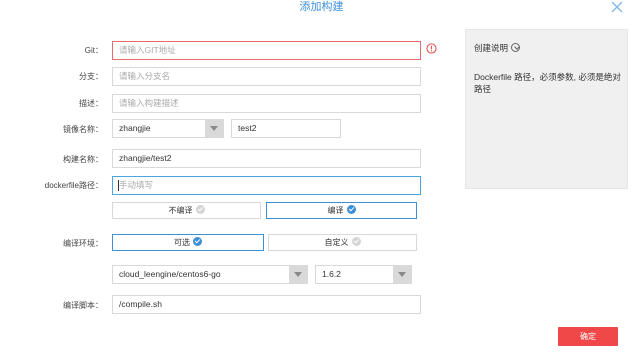 Image resolution: width=643 pixels, height=356 pixels. Describe the element at coordinates (83, 243) in the screenshot. I see `compile-env-label: 编译环境：` at that location.